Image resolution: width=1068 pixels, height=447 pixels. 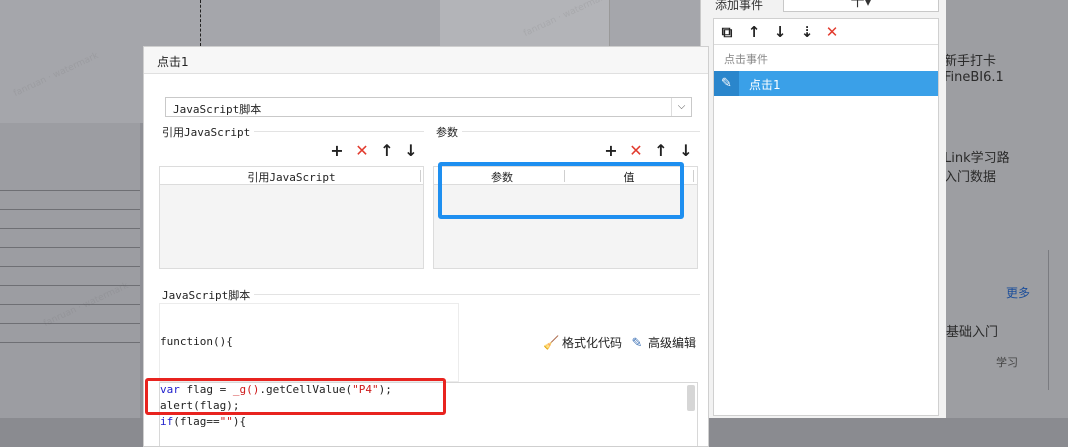 I want to click on edit-pencil-icon: ✎, so click(x=726, y=83).